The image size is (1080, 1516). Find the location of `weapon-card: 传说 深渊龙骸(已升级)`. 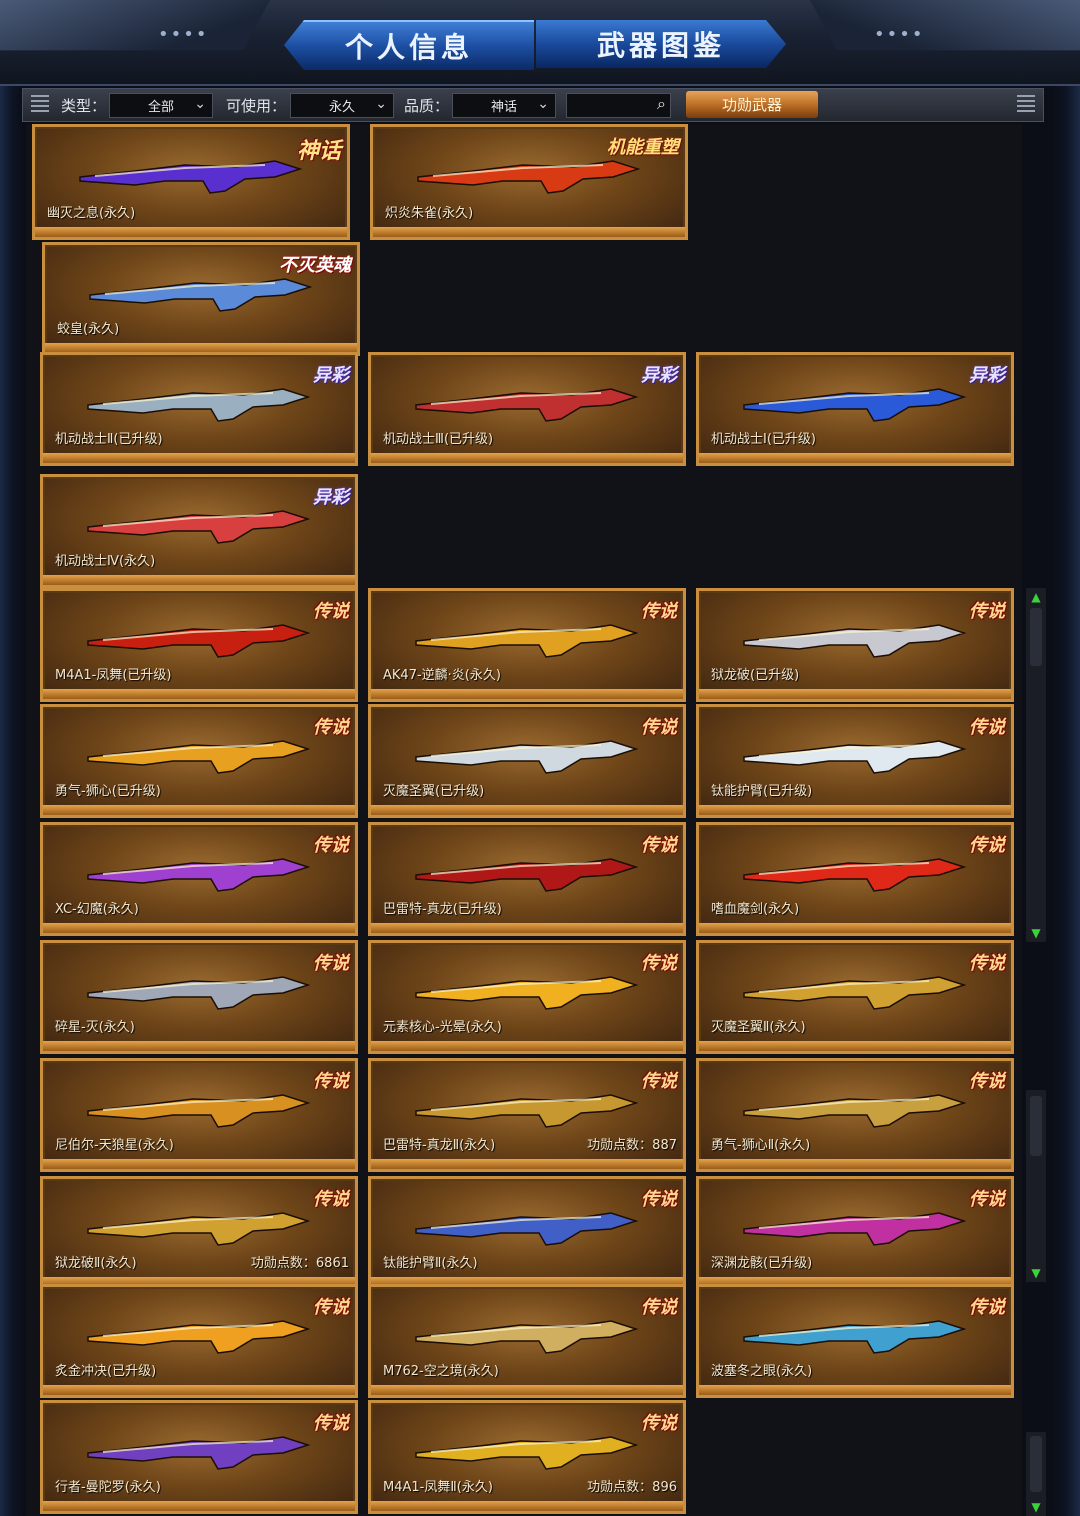

weapon-card: 传说 深渊龙骸(已升级) is located at coordinates (855, 1233).